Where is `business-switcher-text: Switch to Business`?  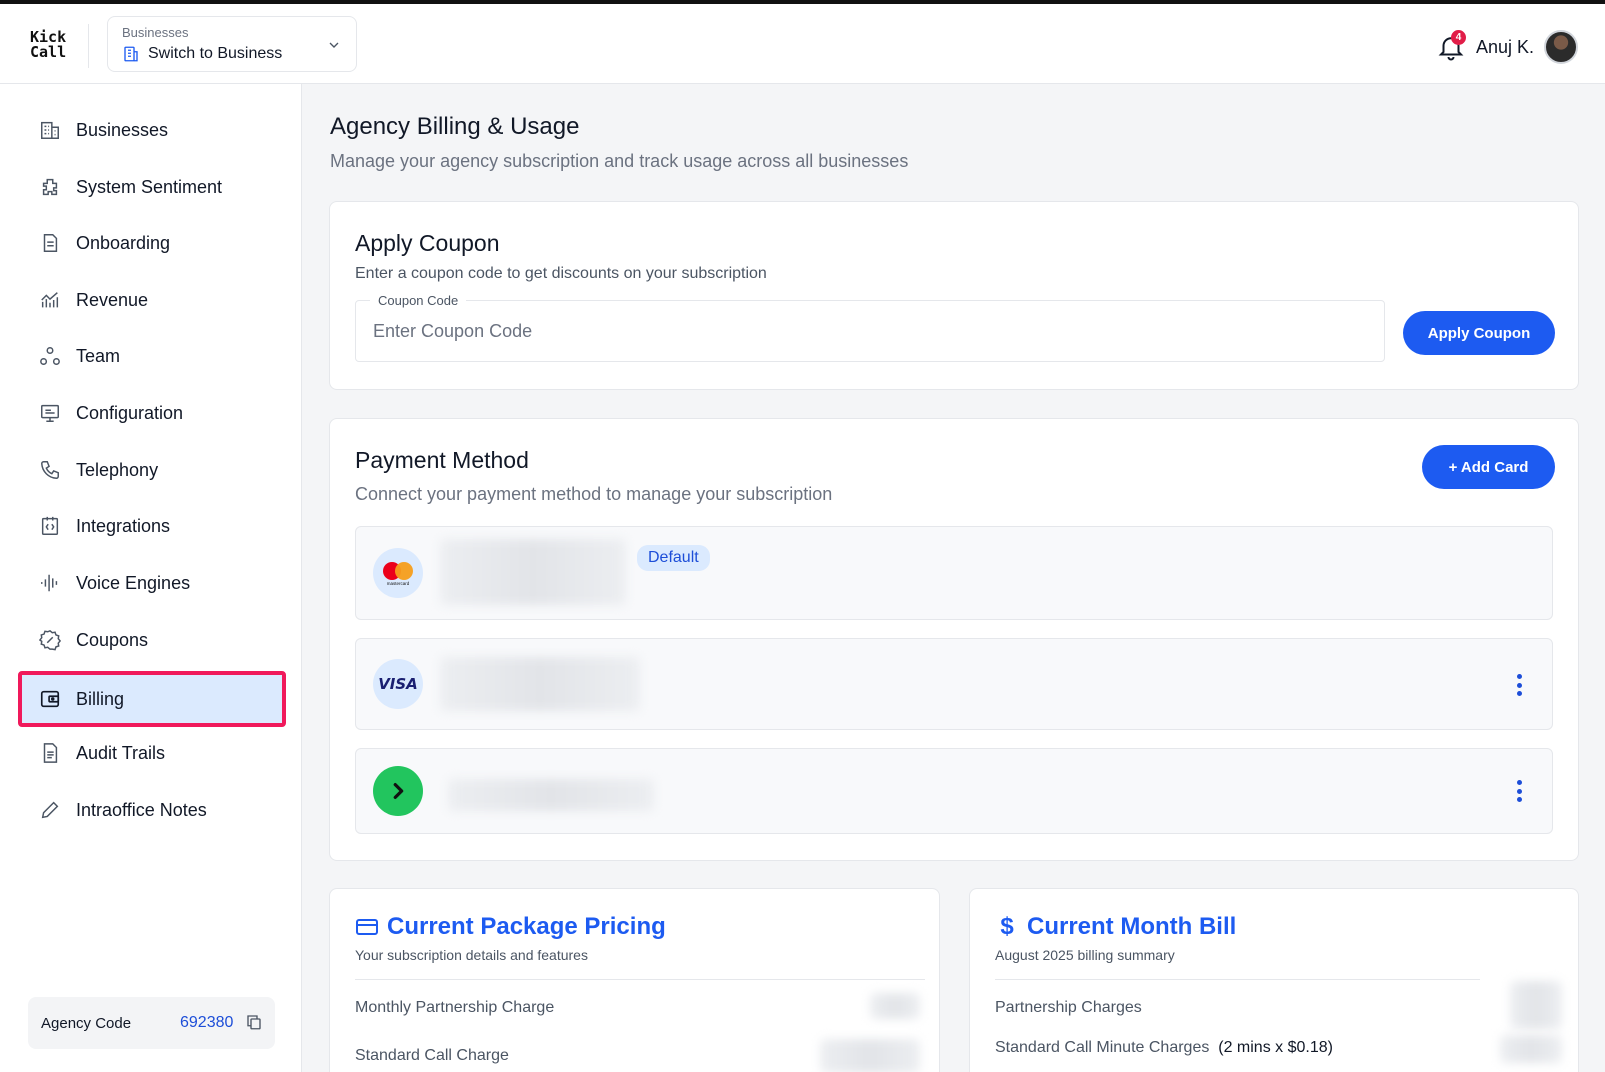
business-switcher-text: Switch to Business is located at coordinates (215, 53).